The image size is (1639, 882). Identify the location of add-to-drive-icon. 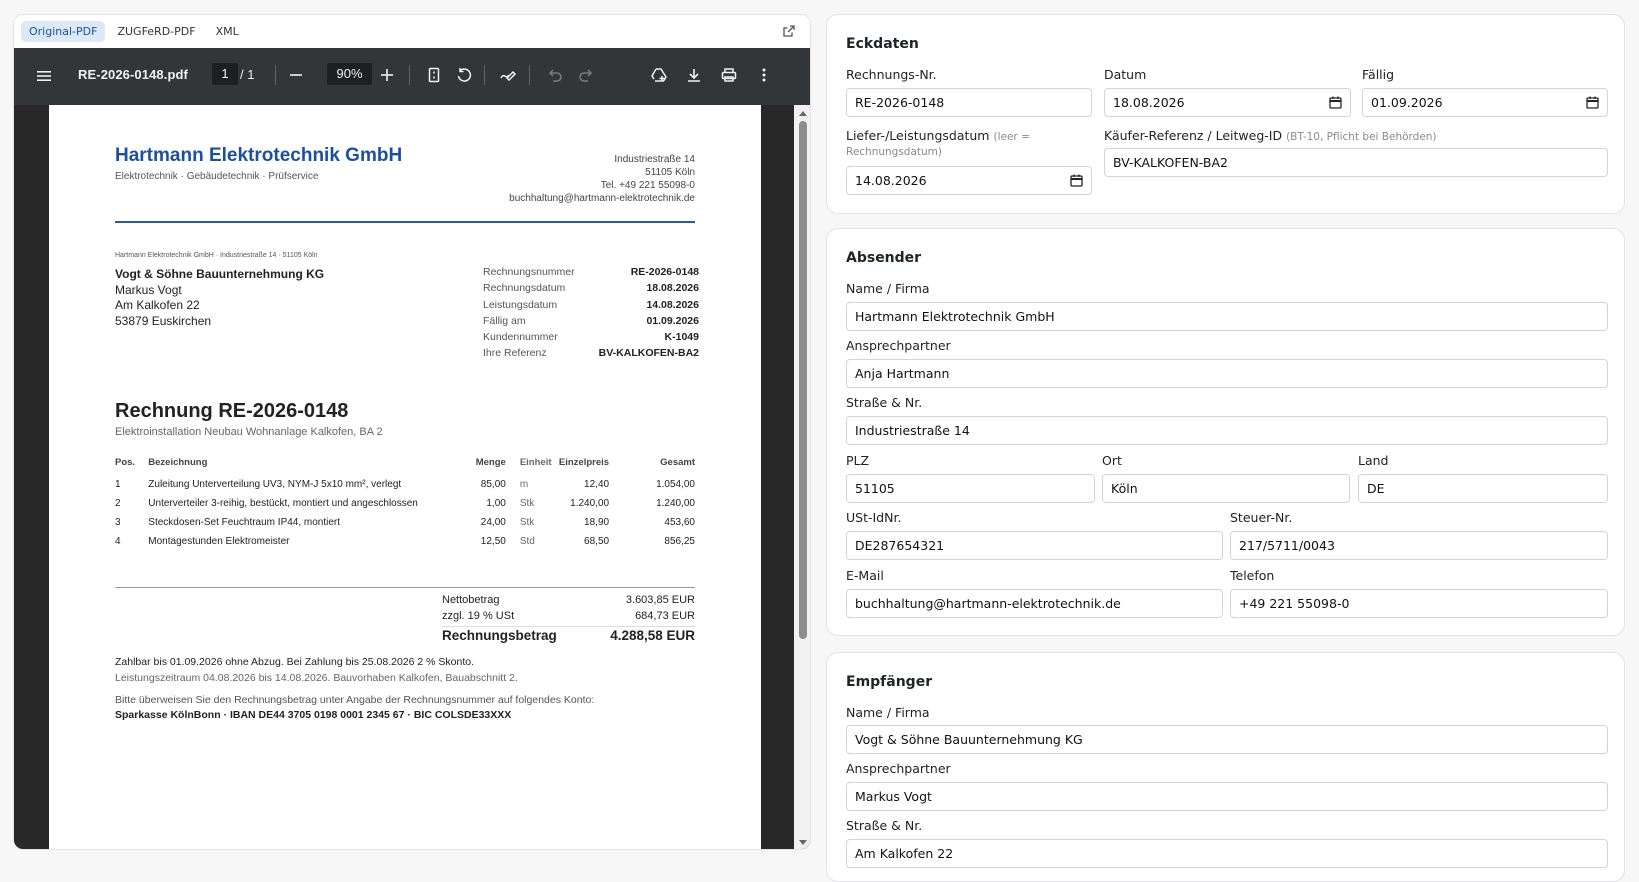
(659, 75).